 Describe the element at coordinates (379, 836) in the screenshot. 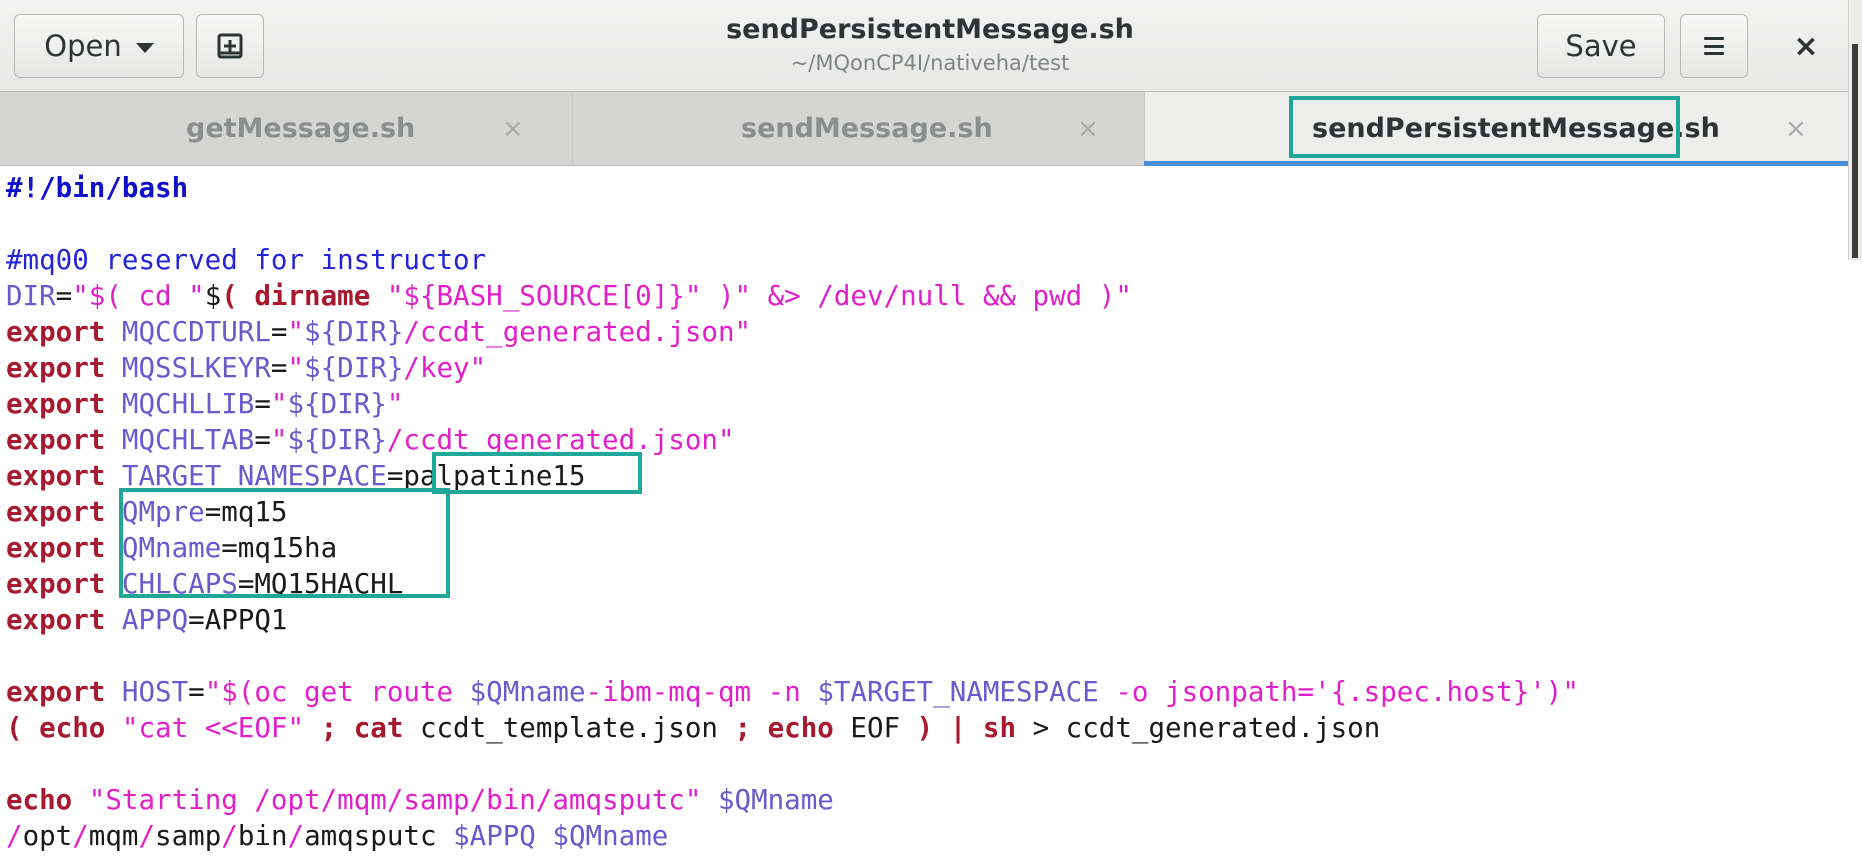

I see `code-token: amqsputc` at that location.